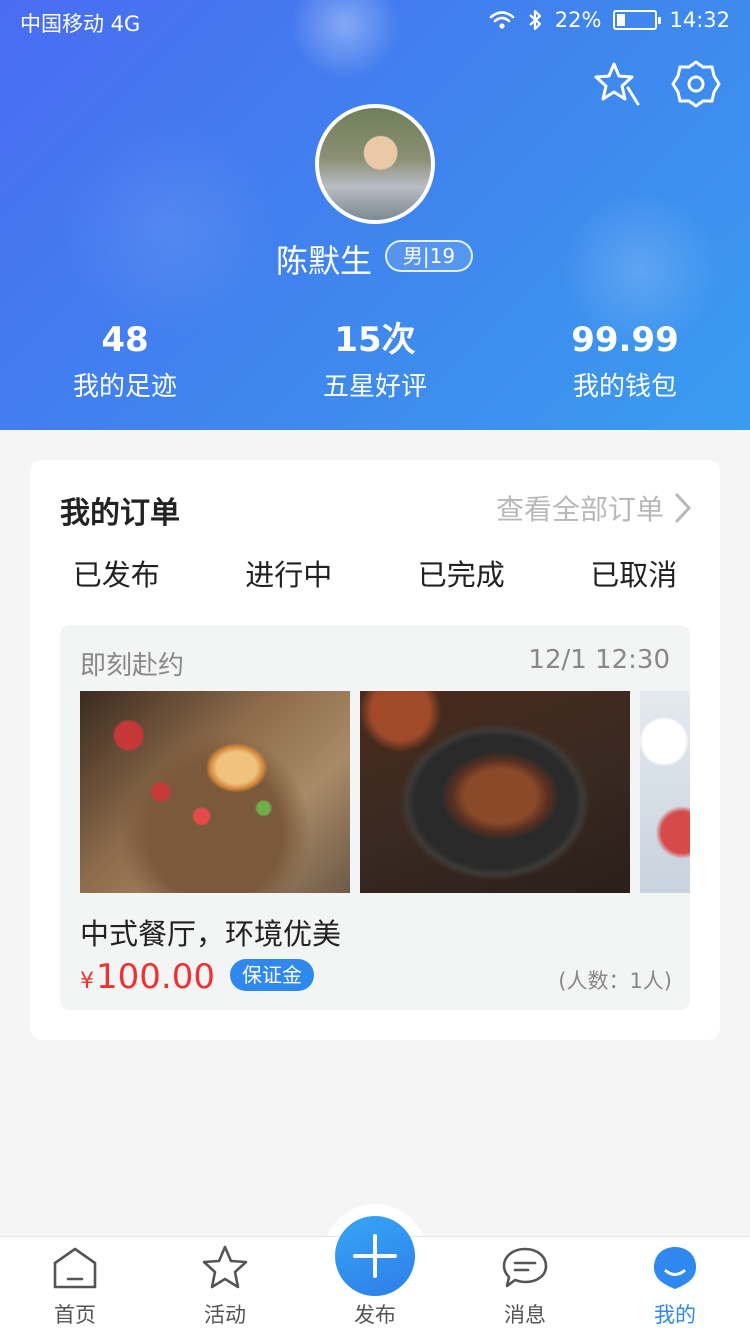 This screenshot has height=1334, width=750. I want to click on star-sparkle-icon, so click(616, 84).